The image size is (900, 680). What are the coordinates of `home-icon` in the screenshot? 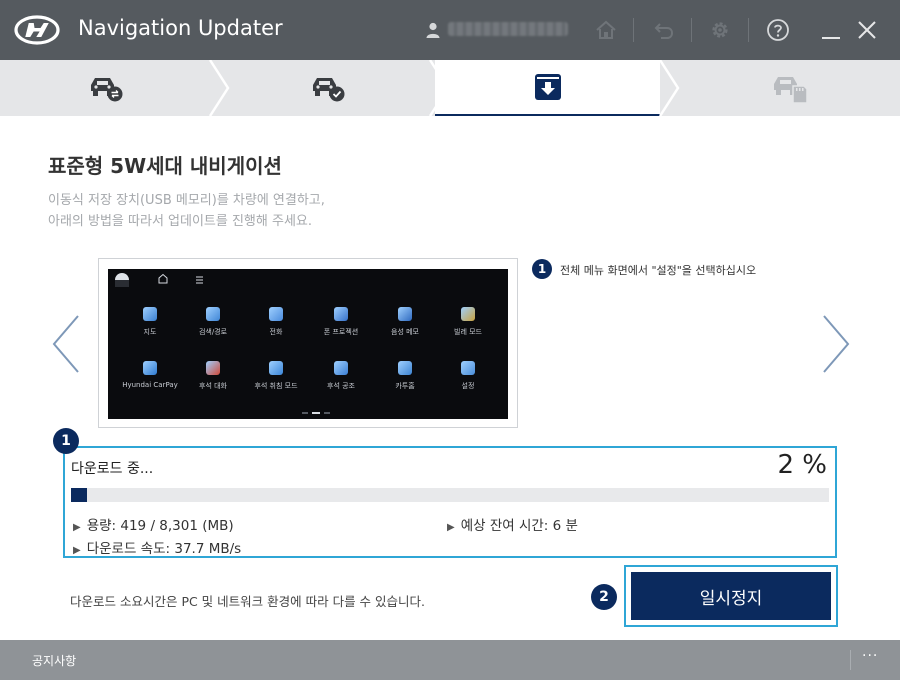 It's located at (606, 29).